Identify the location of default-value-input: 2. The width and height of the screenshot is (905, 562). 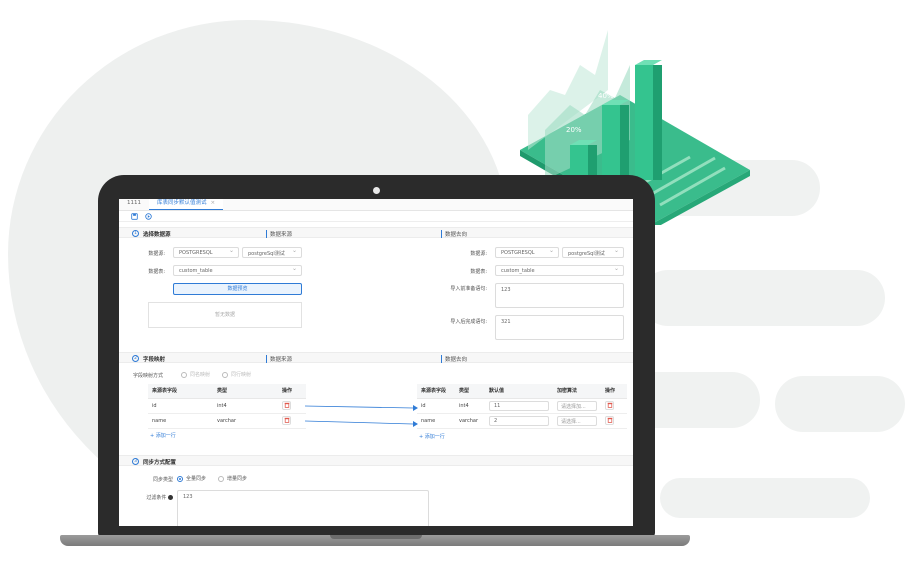
(519, 420).